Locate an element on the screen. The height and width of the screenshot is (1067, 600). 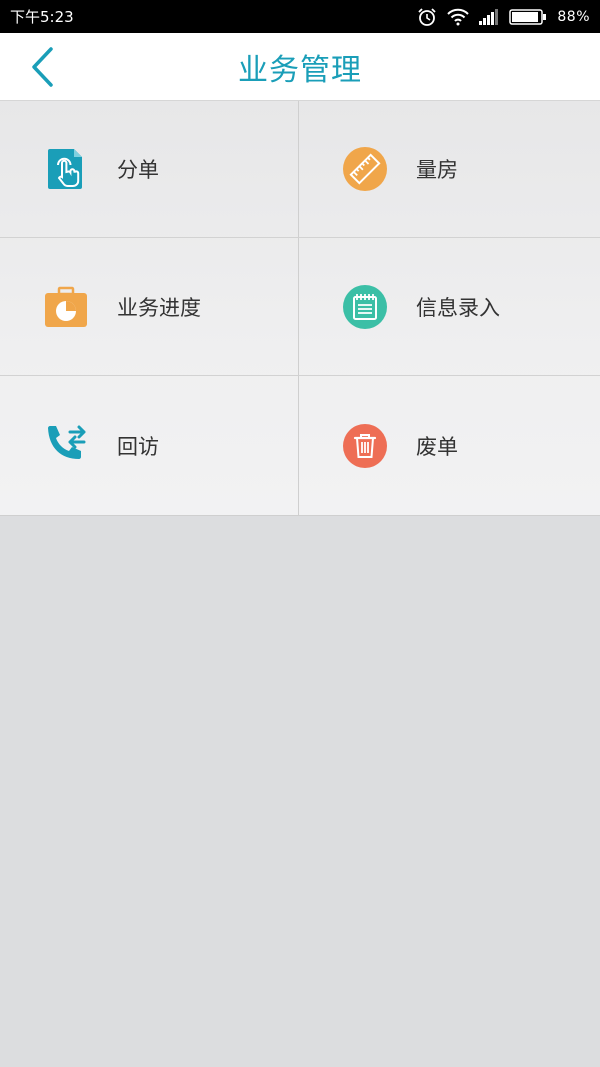
menu-item-label: 业务进度 is located at coordinates (159, 307).